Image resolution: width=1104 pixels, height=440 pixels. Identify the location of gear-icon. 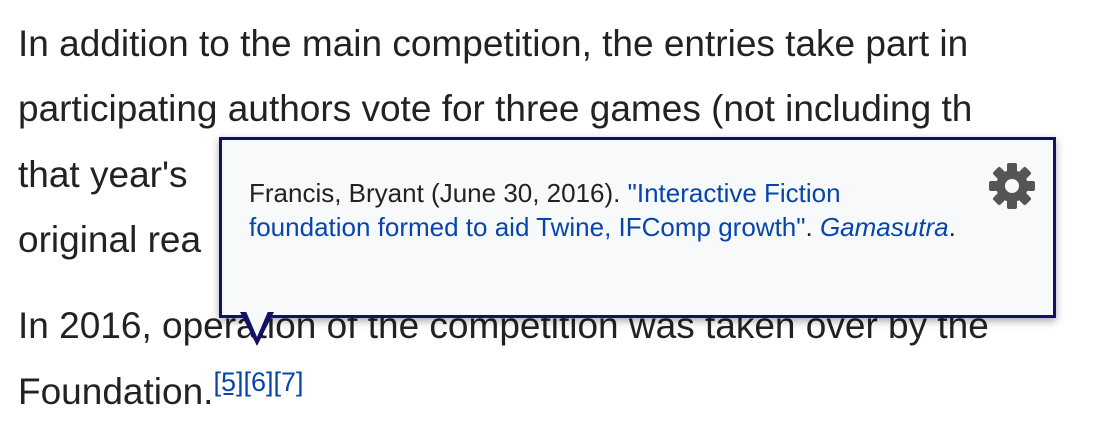
(1012, 186).